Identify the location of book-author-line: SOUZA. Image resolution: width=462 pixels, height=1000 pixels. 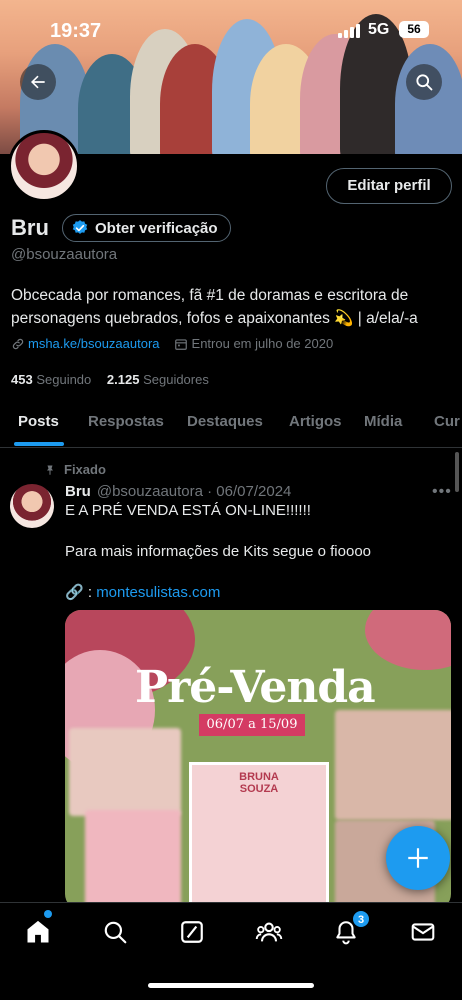
(259, 789).